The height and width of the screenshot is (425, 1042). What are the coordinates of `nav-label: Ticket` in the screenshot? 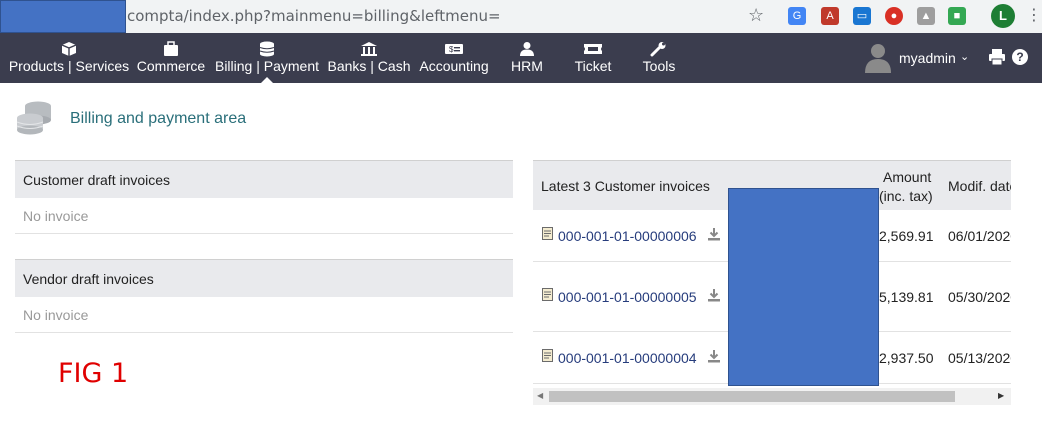 It's located at (593, 66).